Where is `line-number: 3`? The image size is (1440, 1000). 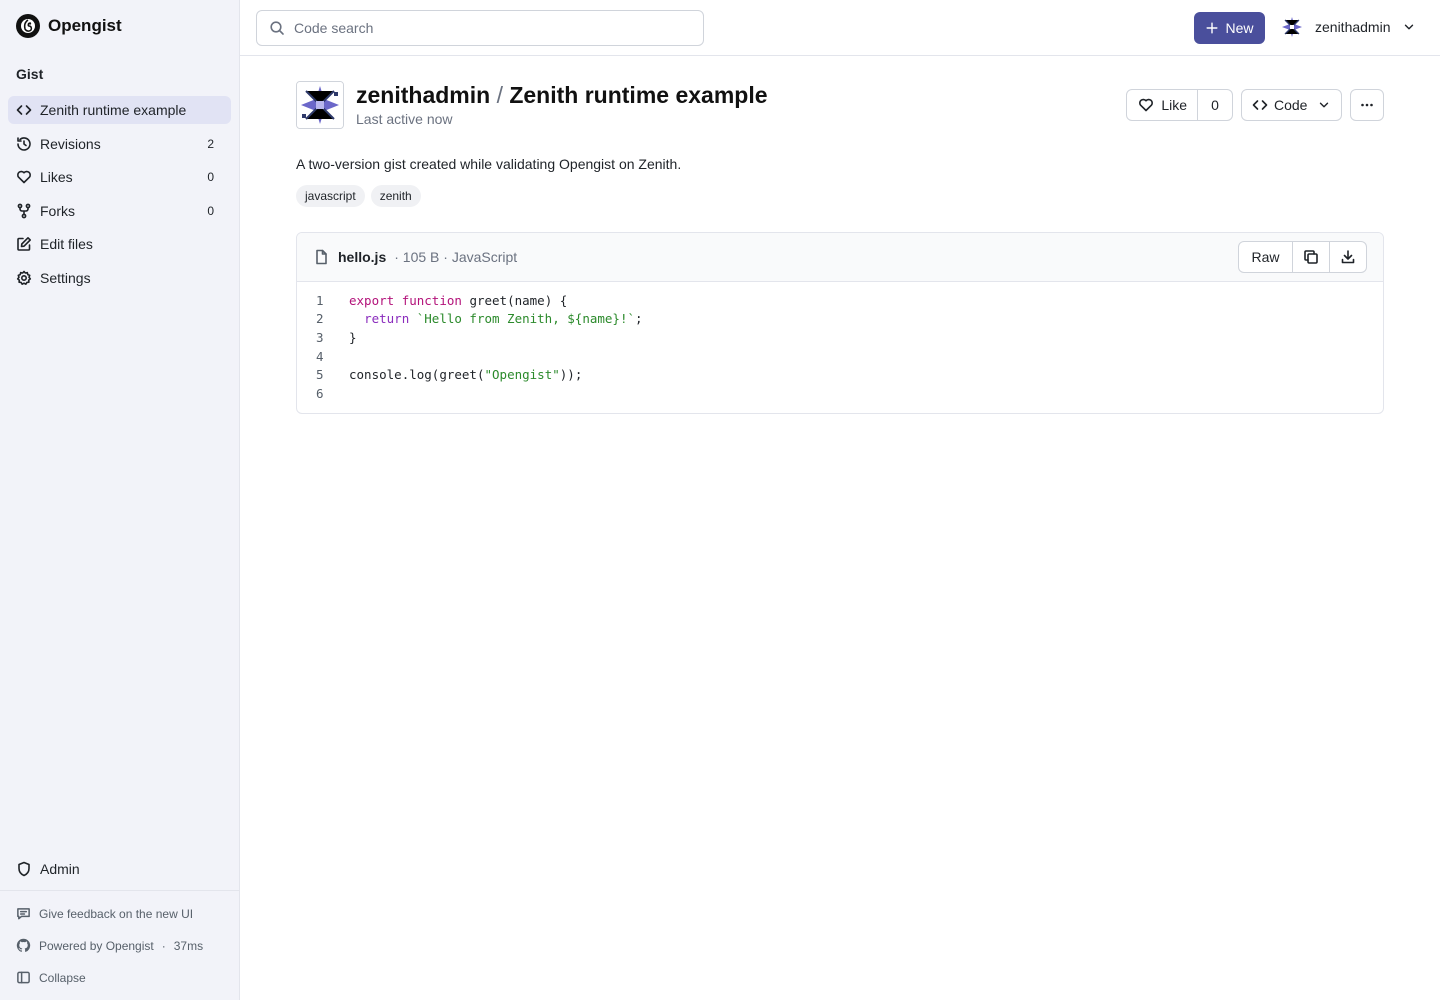
line-number: 3 is located at coordinates (323, 337).